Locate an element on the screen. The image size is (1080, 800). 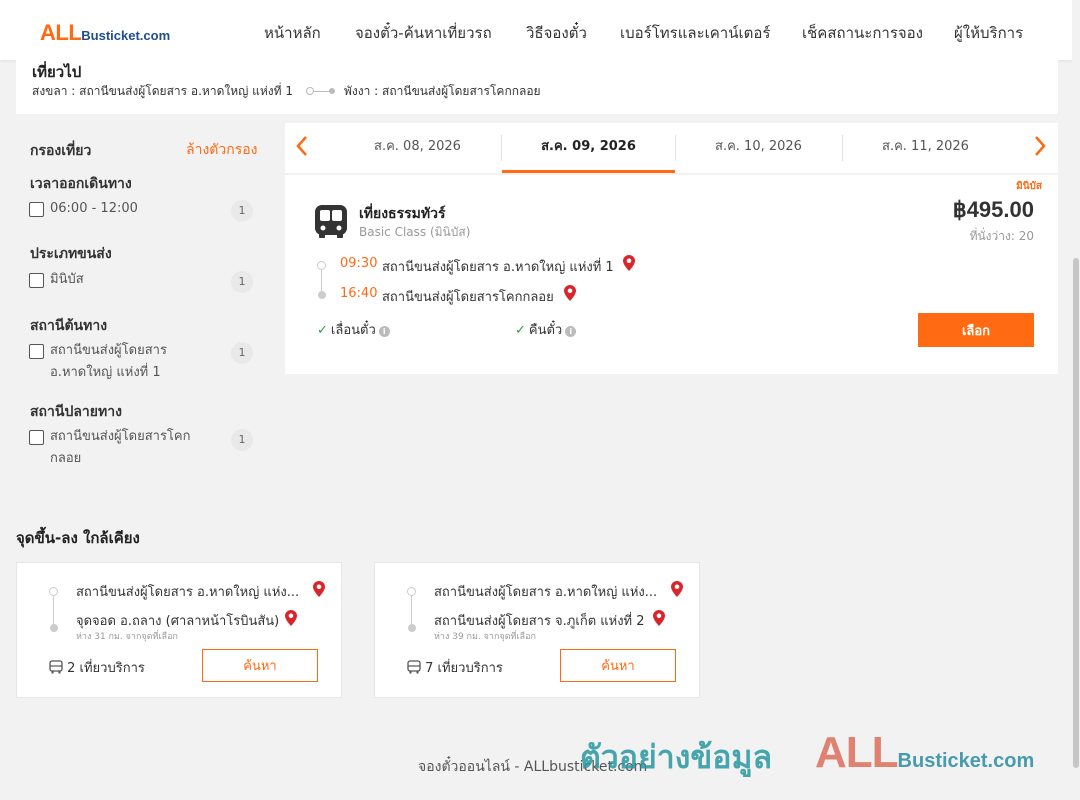
filter-checkbox-origin is located at coordinates (36, 351).